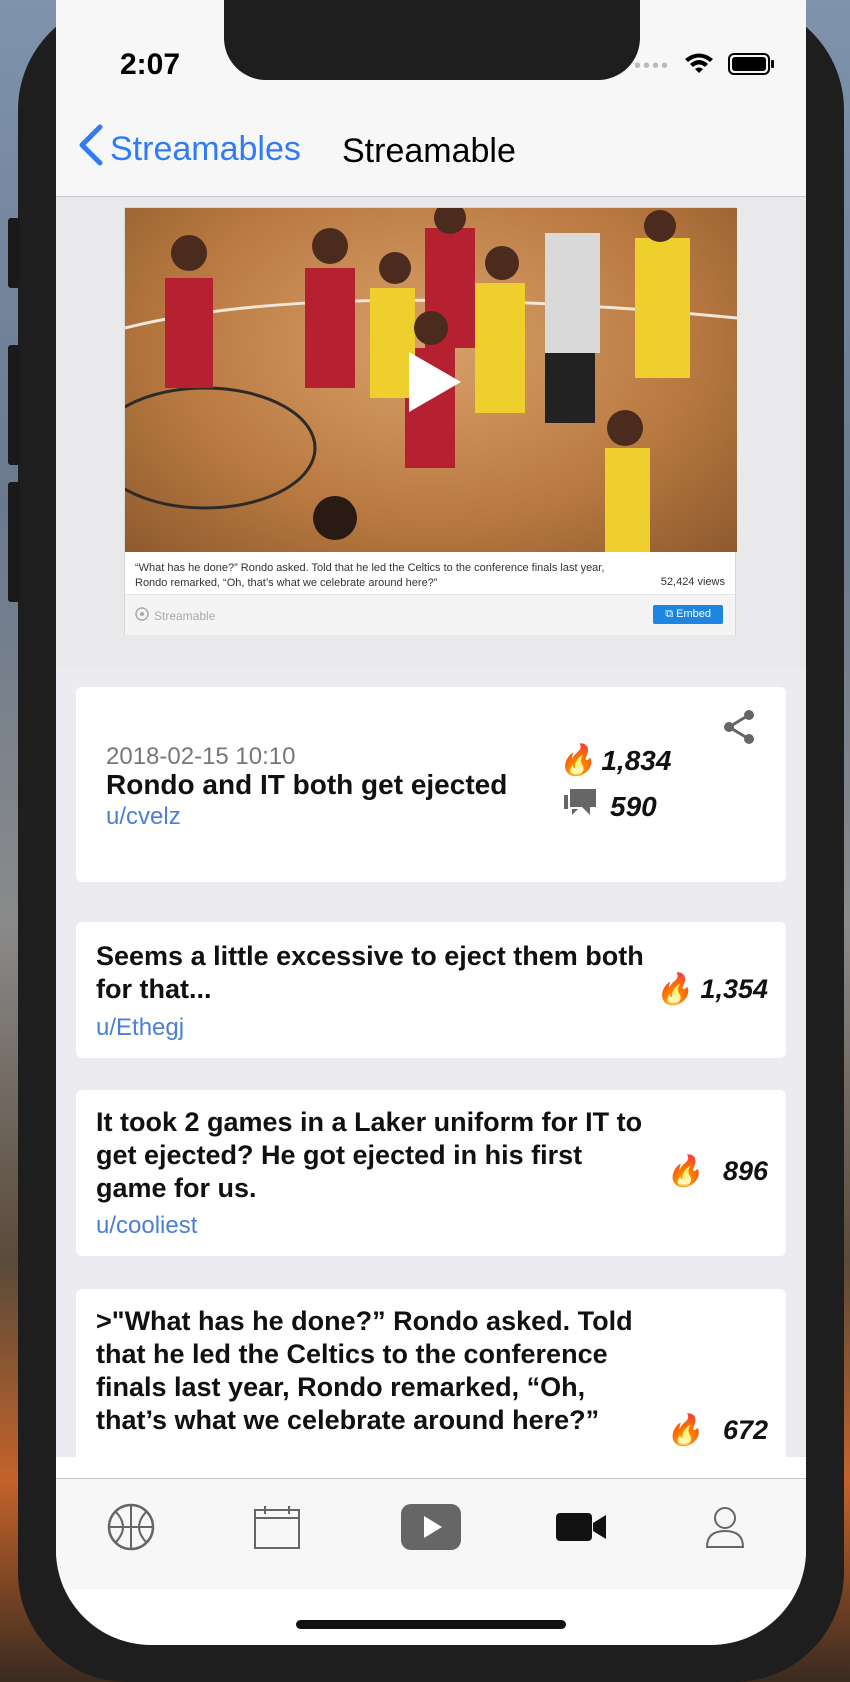 The width and height of the screenshot is (850, 1682). I want to click on share-icon, so click(739, 729).